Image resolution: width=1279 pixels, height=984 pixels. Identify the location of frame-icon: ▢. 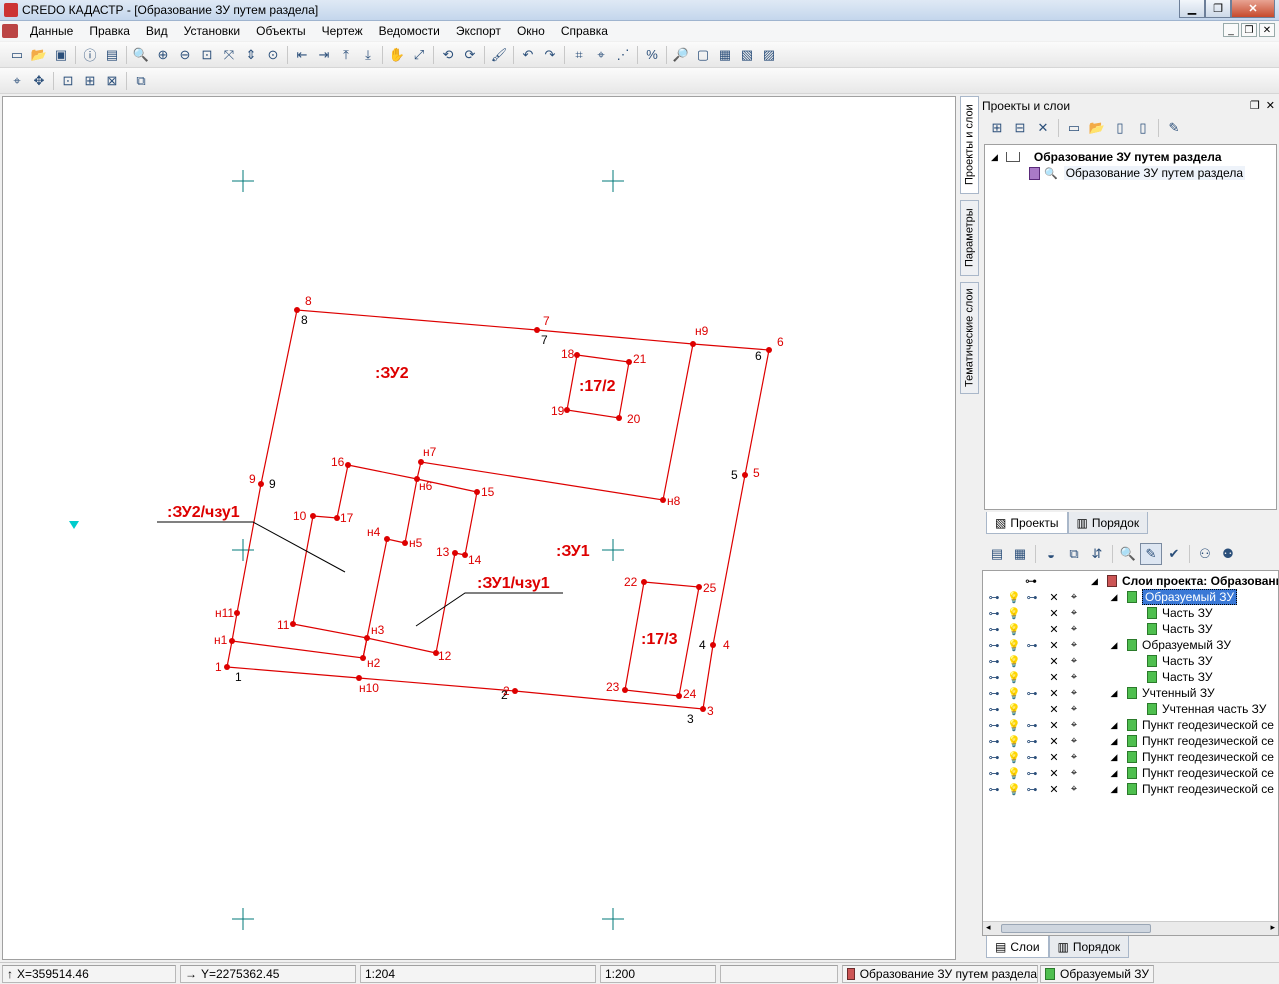
(703, 55).